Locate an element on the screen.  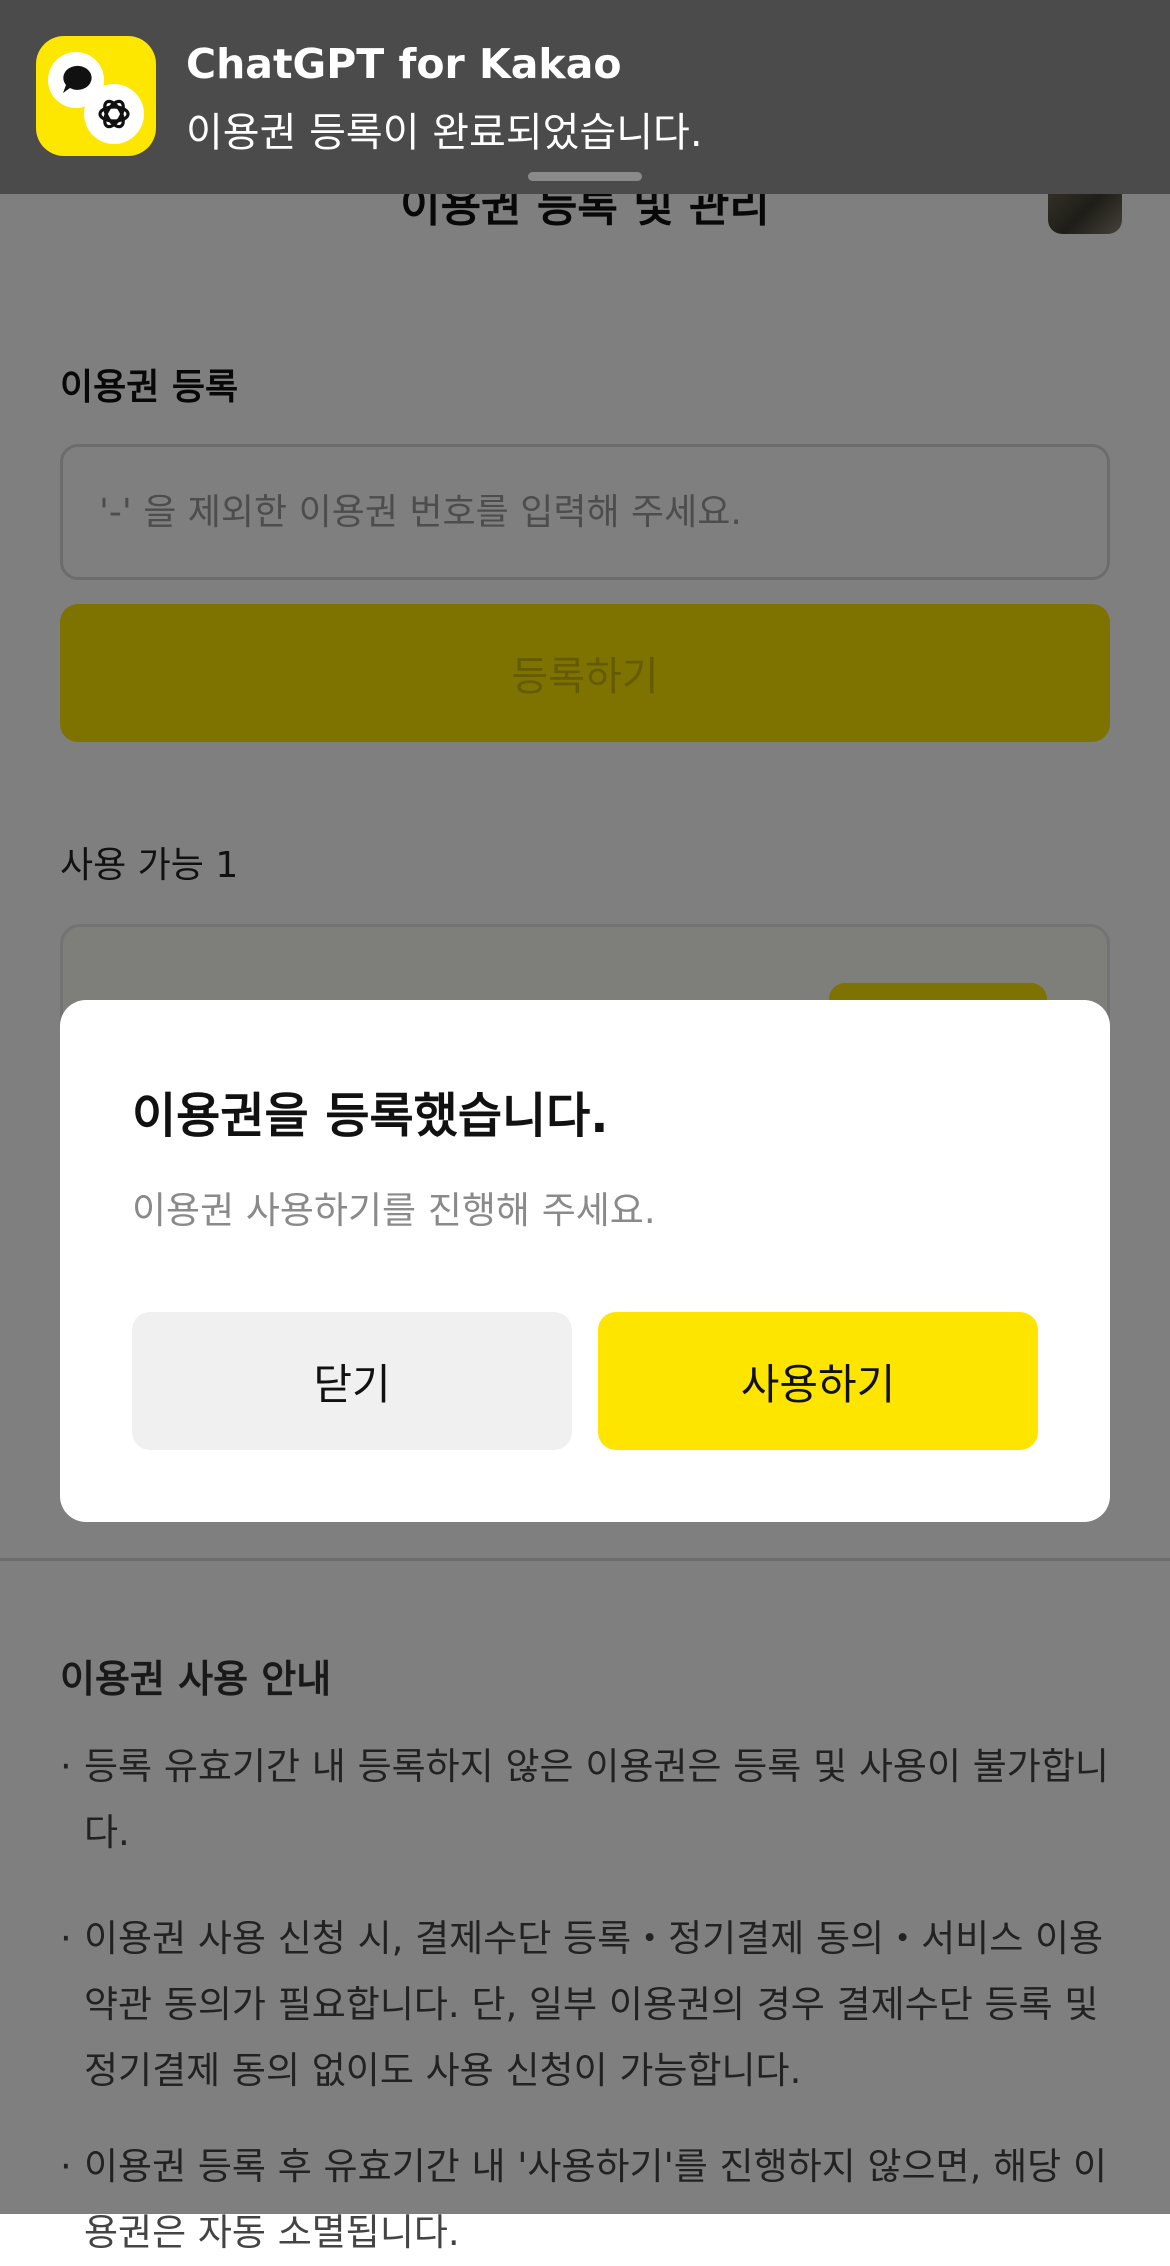
use-ticket-button: 사용하기 is located at coordinates (818, 1381).